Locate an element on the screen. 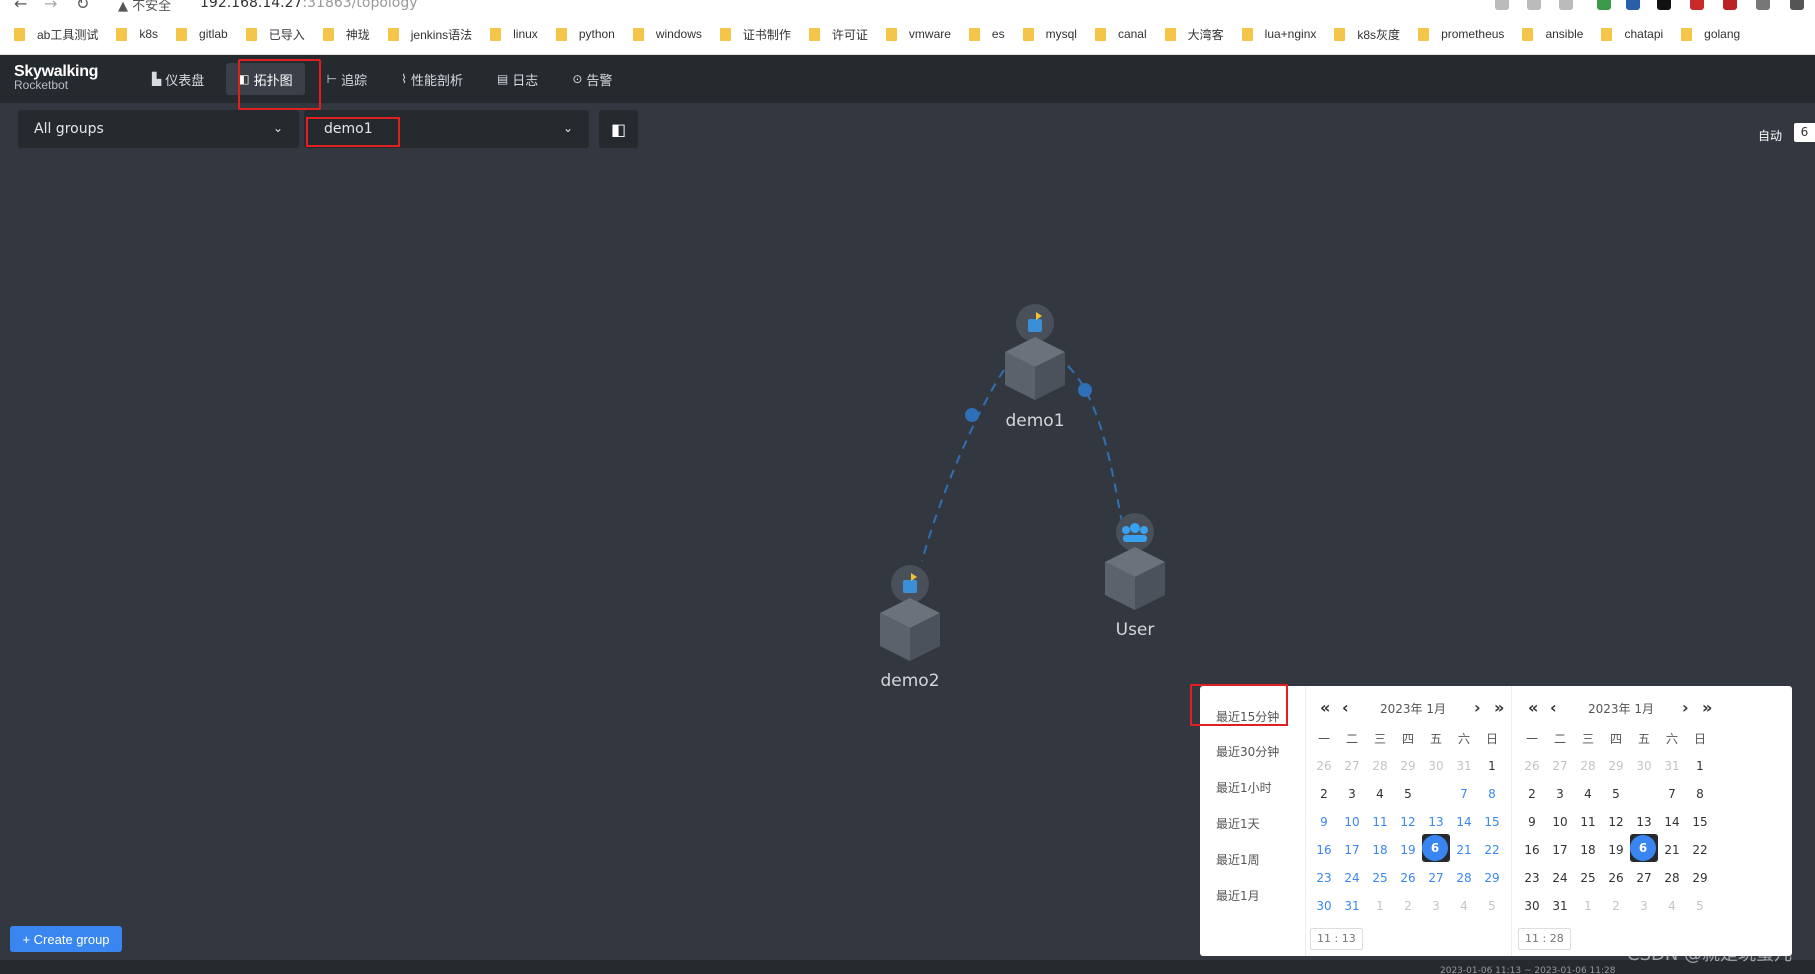 The image size is (1815, 974). calendar-day: 6 is located at coordinates (1436, 848).